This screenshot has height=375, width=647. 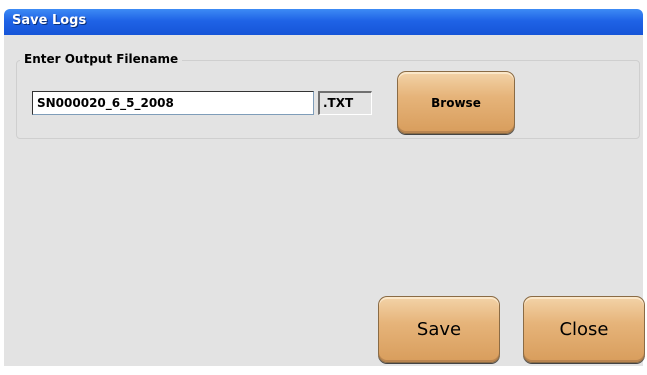 What do you see at coordinates (101, 59) in the screenshot?
I see `group-label: Enter Output Filename` at bounding box center [101, 59].